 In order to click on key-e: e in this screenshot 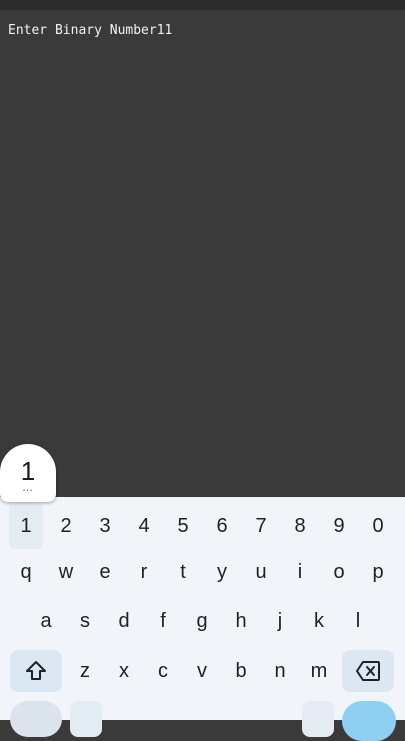, I will do `click(105, 572)`.